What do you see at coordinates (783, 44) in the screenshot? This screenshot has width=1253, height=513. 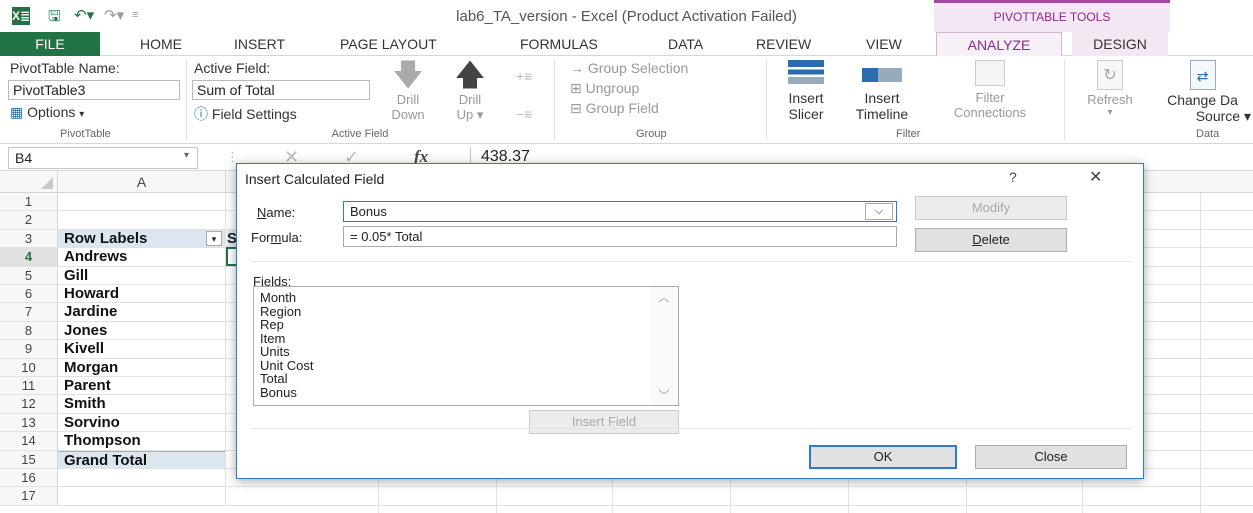 I see `tab-review: REVIEW` at bounding box center [783, 44].